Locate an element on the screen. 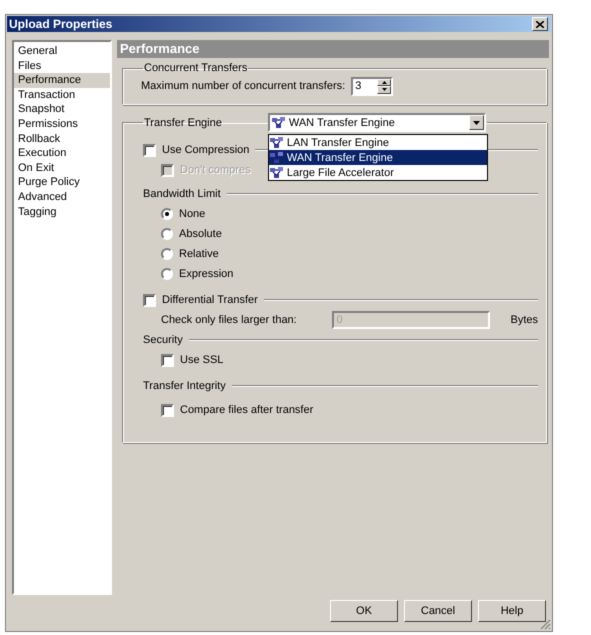 This screenshot has height=635, width=591. close-icon is located at coordinates (540, 24).